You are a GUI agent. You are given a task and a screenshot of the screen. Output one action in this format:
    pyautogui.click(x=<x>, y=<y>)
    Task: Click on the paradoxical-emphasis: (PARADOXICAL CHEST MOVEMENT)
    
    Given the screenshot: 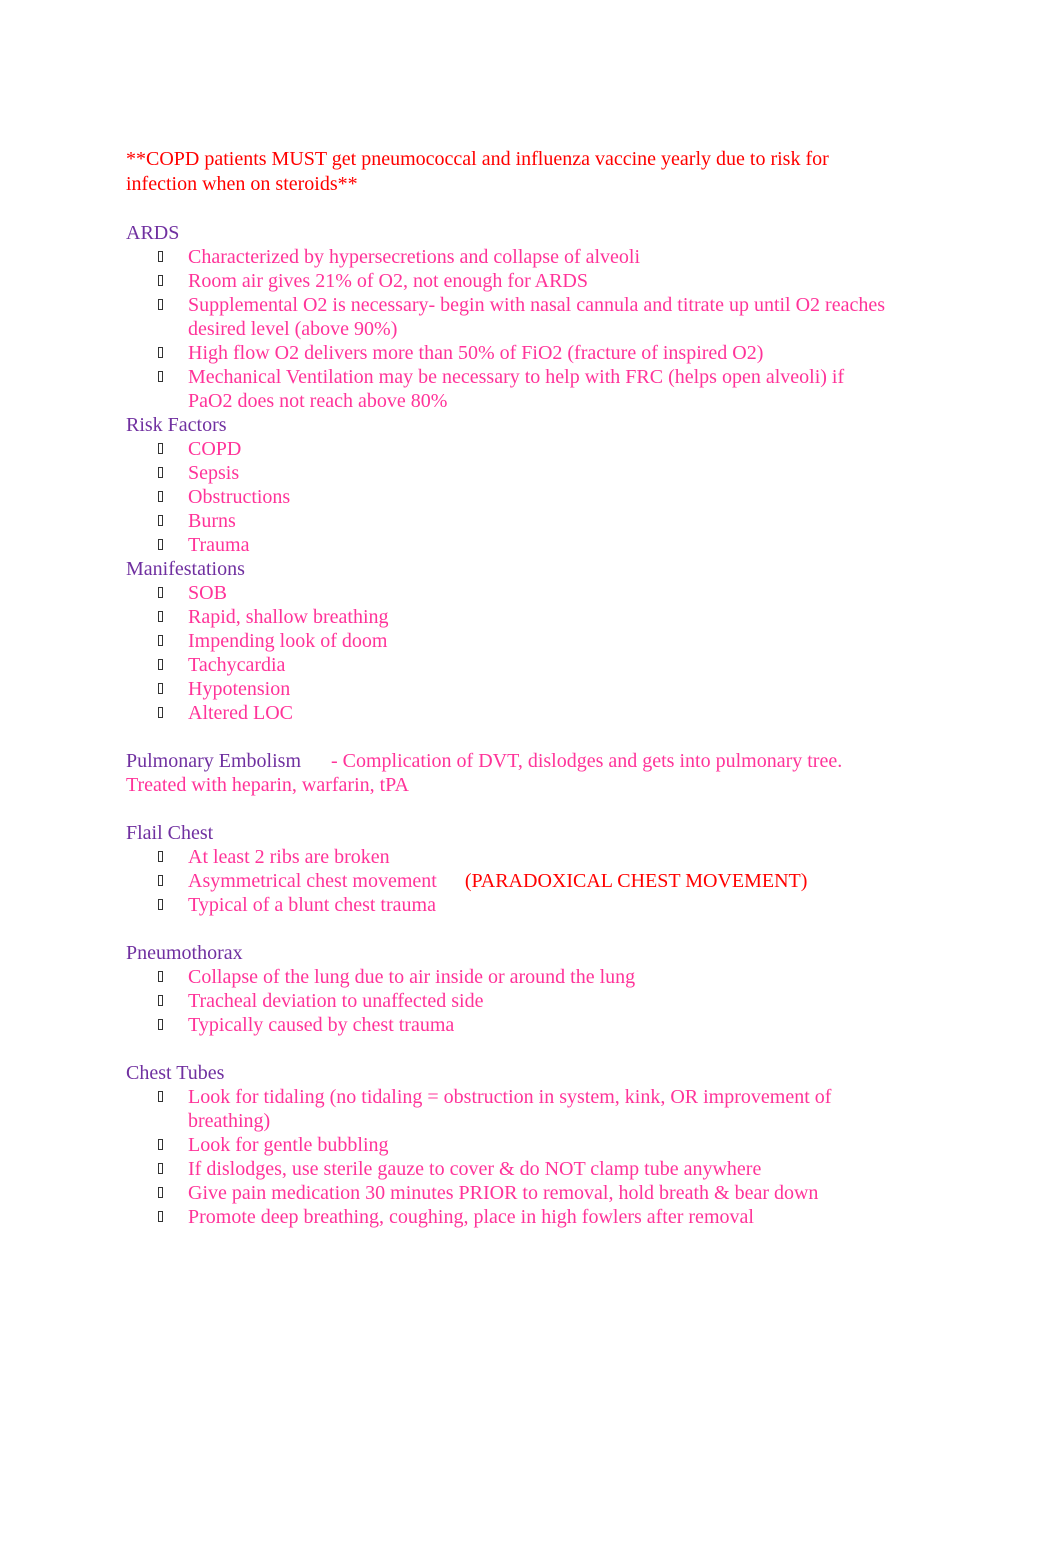 What is the action you would take?
    pyautogui.click(x=636, y=881)
    